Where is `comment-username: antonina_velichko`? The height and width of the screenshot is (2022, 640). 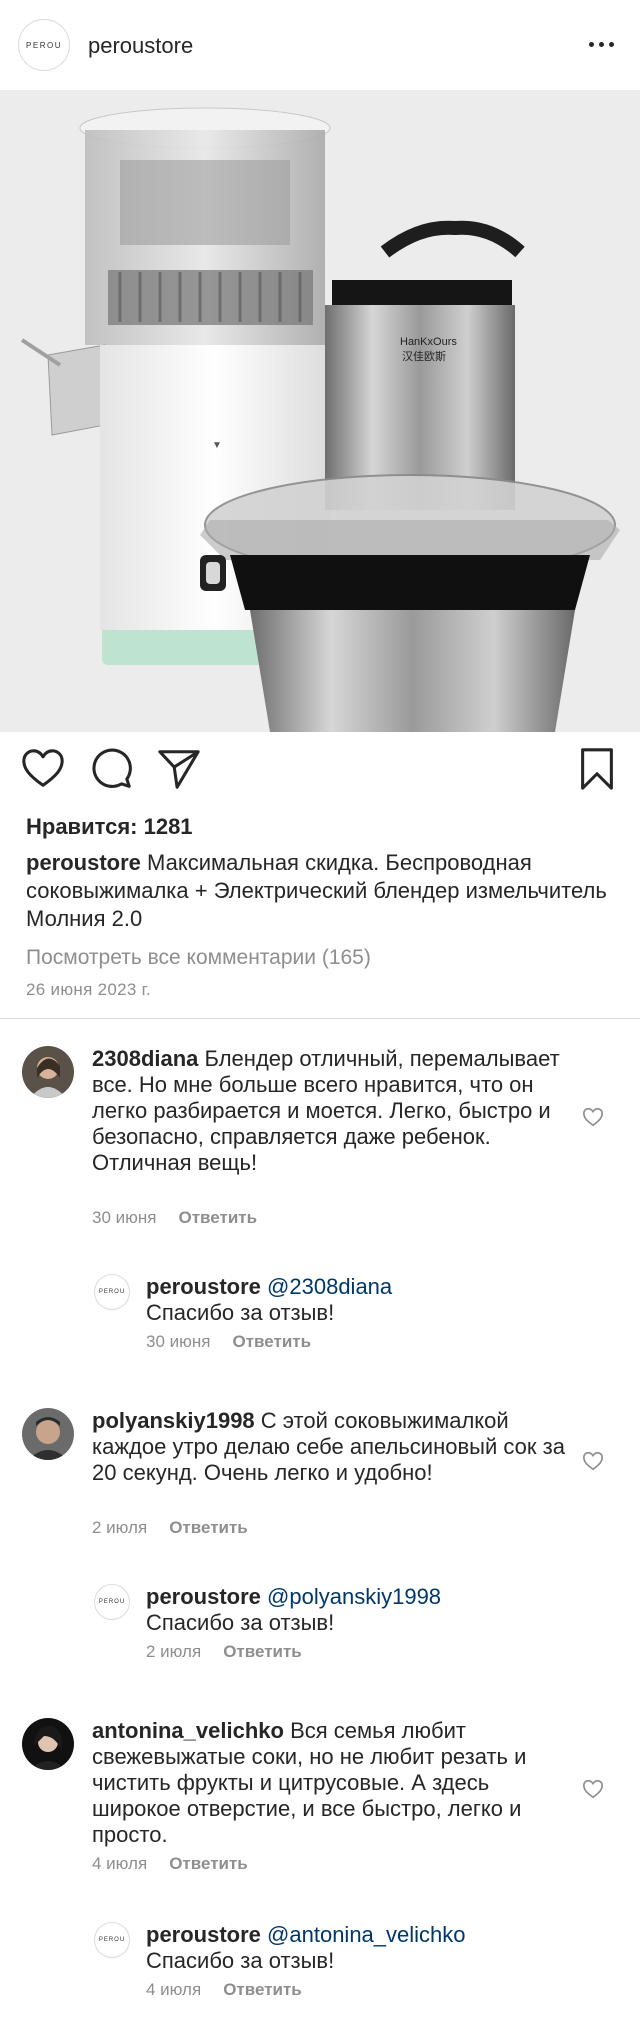
comment-username: antonina_velichko is located at coordinates (188, 1730).